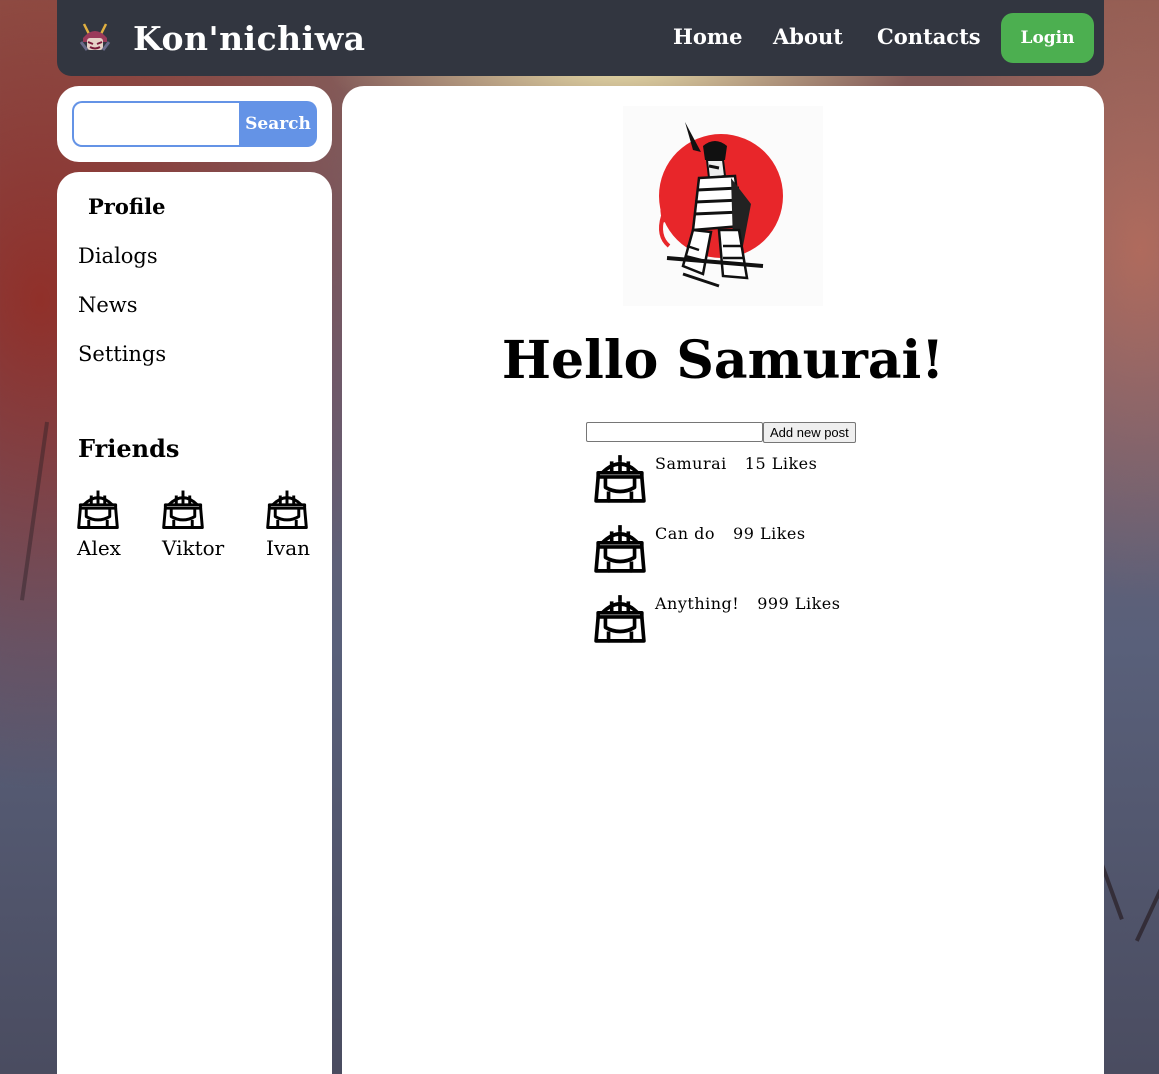 Image resolution: width=1159 pixels, height=1074 pixels. Describe the element at coordinates (799, 603) in the screenshot. I see `post-likes: 999 Likes` at that location.